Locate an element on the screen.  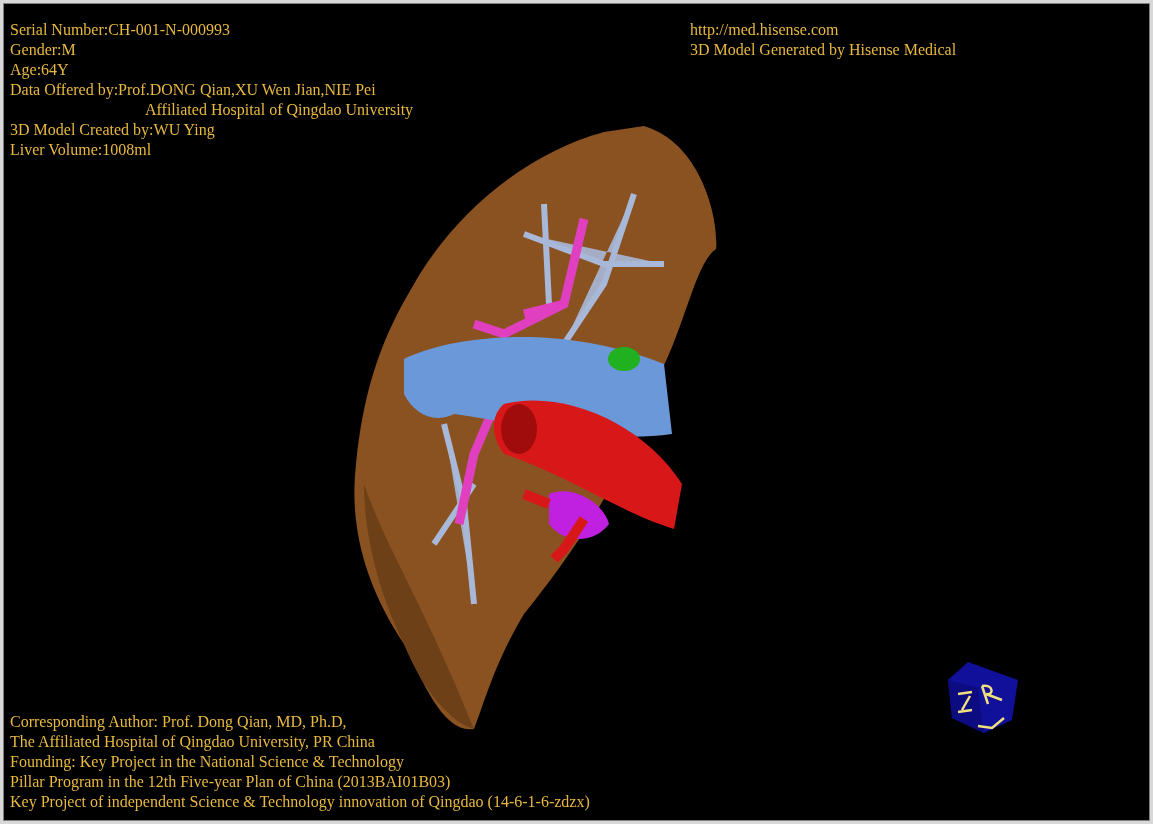
info-text: Key Project of independent Science & Technology innovation of Qingdao (14-6-1-6-zdzx) is located at coordinates (300, 802).